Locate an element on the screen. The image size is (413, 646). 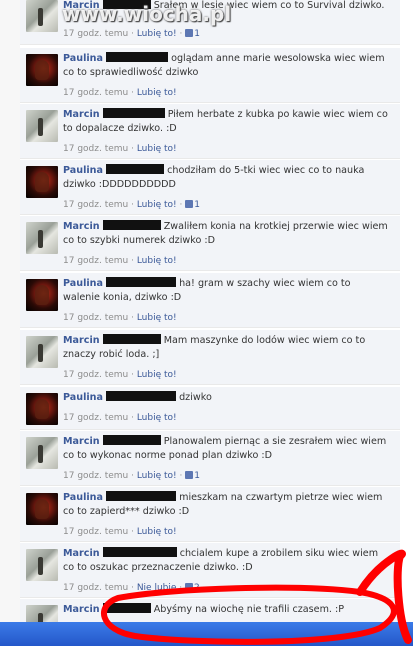
like-count: 2 is located at coordinates (197, 588).